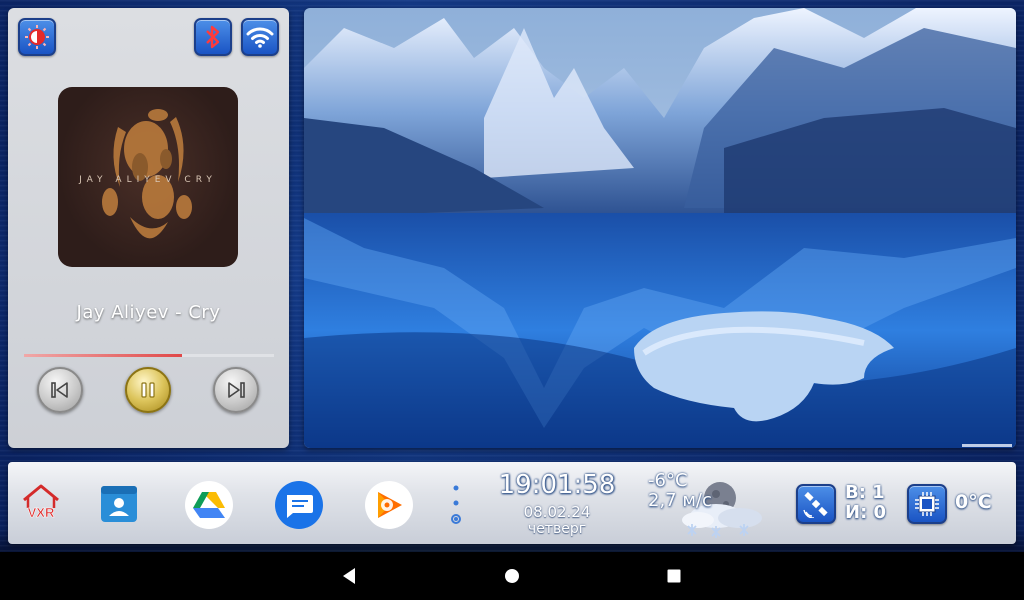 The width and height of the screenshot is (1024, 600). I want to click on clock-time: 19:01:58, so click(557, 485).